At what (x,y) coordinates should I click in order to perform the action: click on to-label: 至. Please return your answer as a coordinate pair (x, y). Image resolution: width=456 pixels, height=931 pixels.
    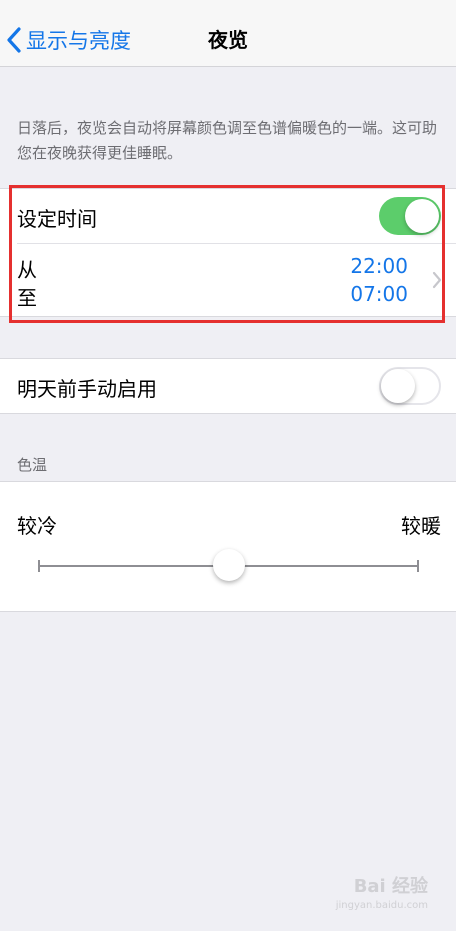
    Looking at the image, I should click on (27, 298).